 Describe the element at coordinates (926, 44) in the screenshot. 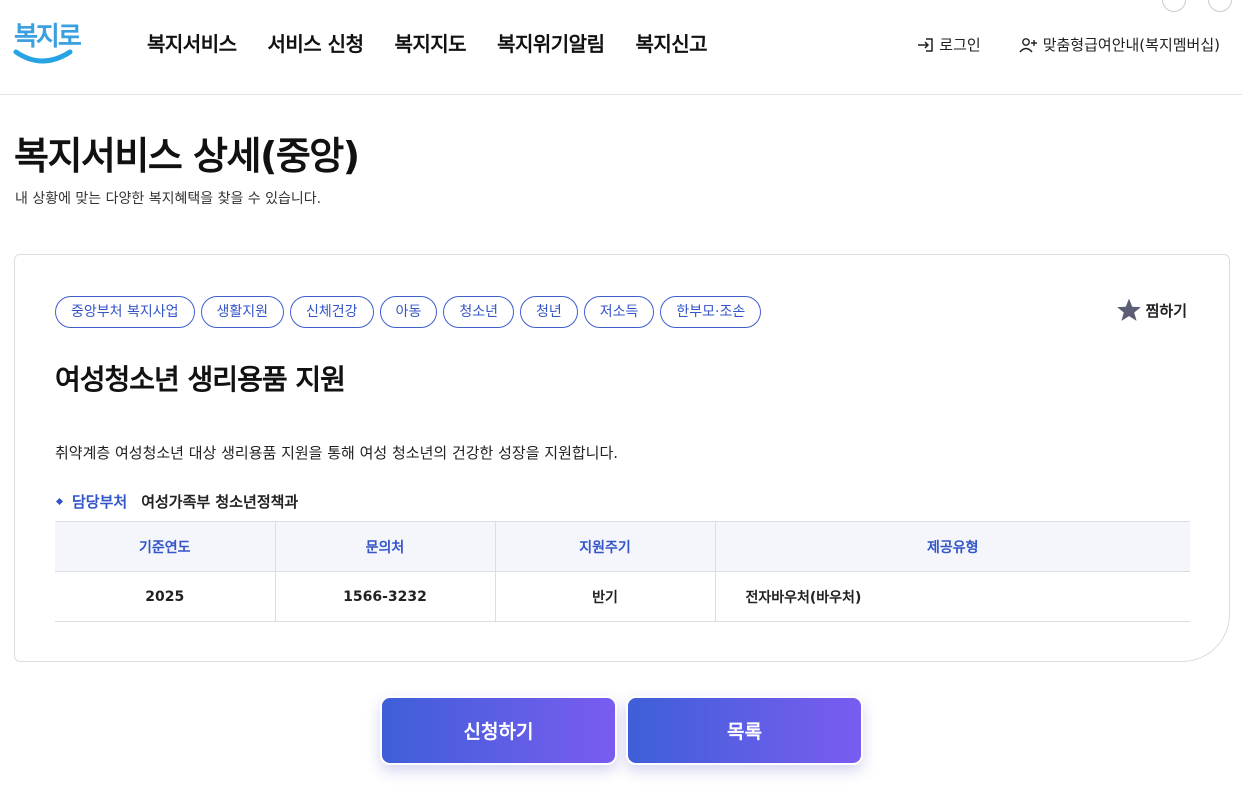

I see `login-icon` at that location.